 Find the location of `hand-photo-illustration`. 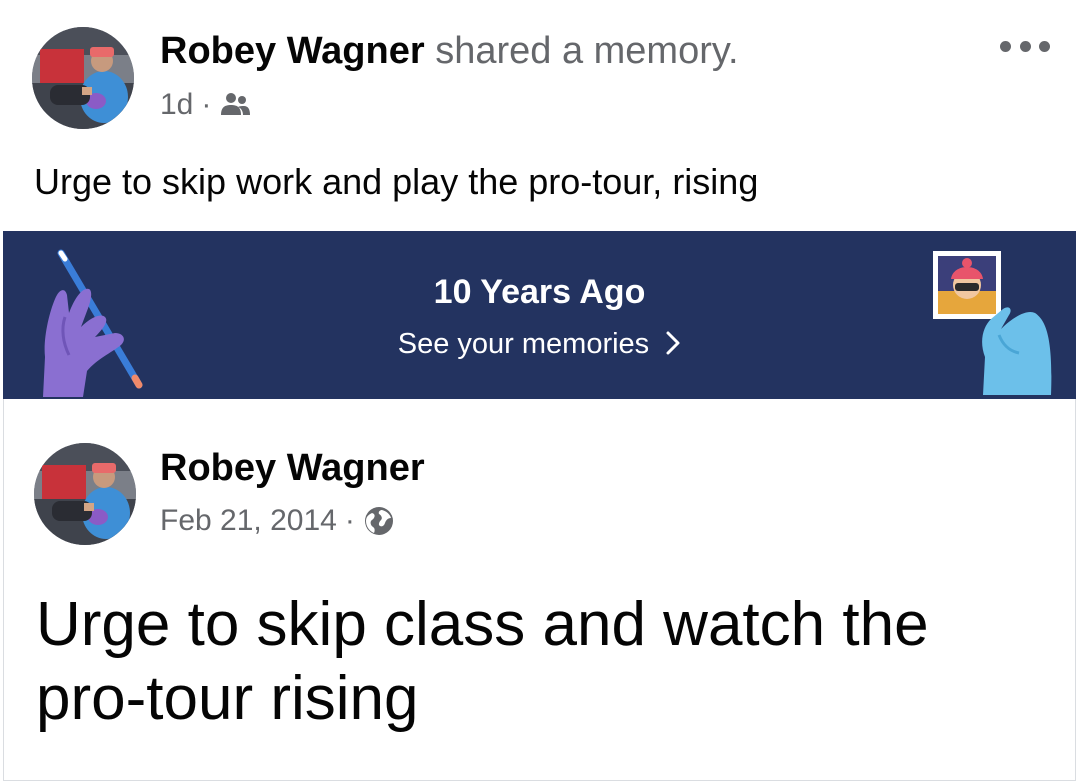

hand-photo-illustration is located at coordinates (992, 323).